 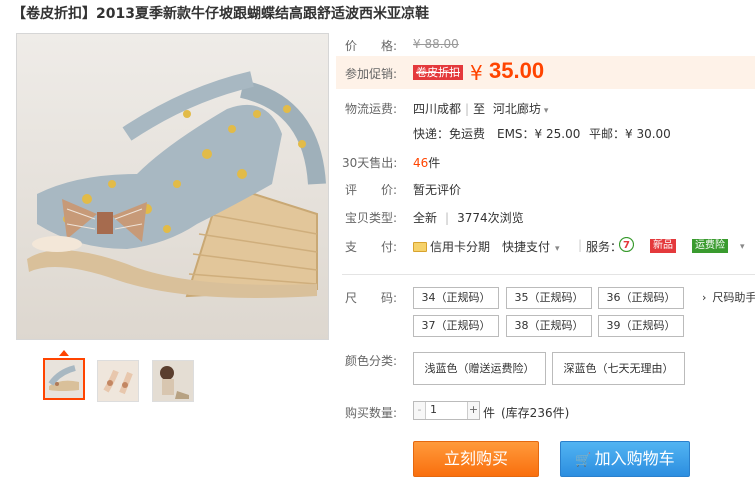 What do you see at coordinates (473, 410) in the screenshot?
I see `quantity-increase-button: +` at bounding box center [473, 410].